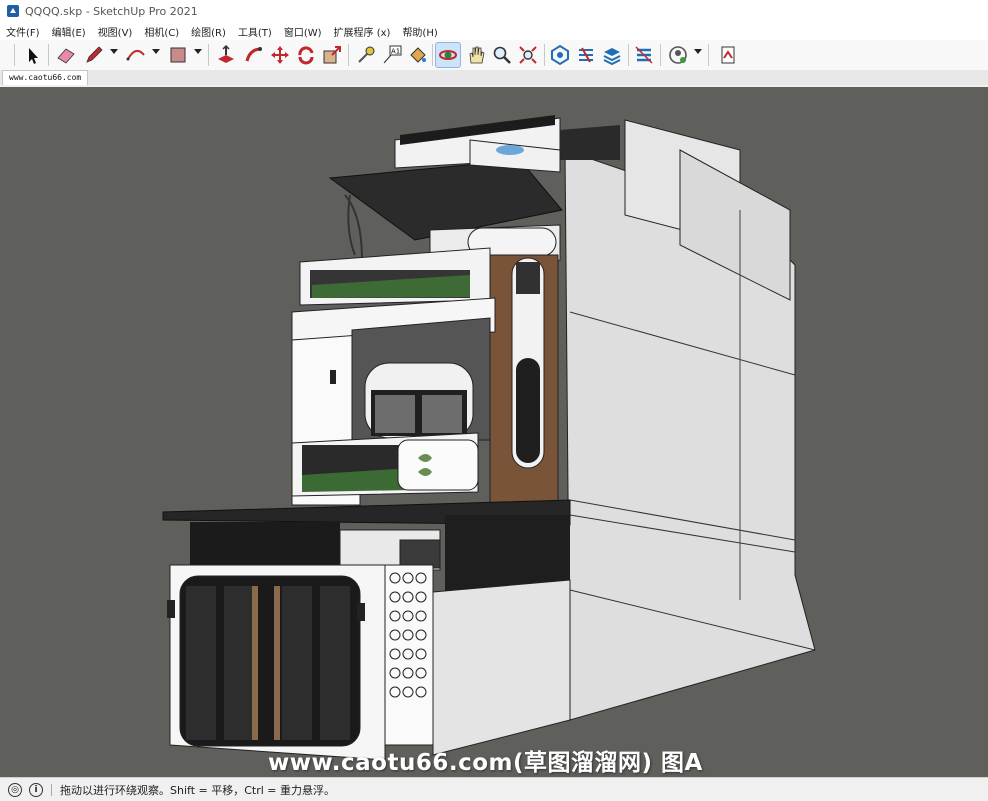 The height and width of the screenshot is (801, 988). I want to click on geolocation-icon: ◎, so click(15, 789).